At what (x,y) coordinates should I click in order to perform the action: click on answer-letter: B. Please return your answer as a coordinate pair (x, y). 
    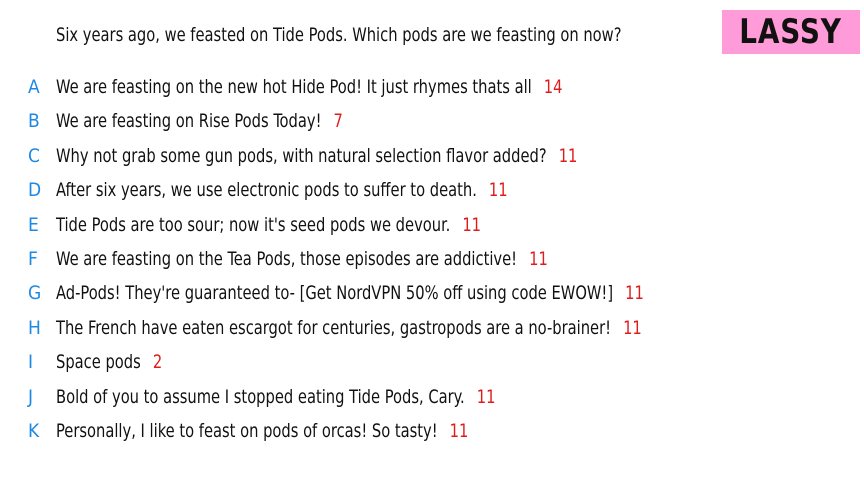
    Looking at the image, I should click on (34, 121).